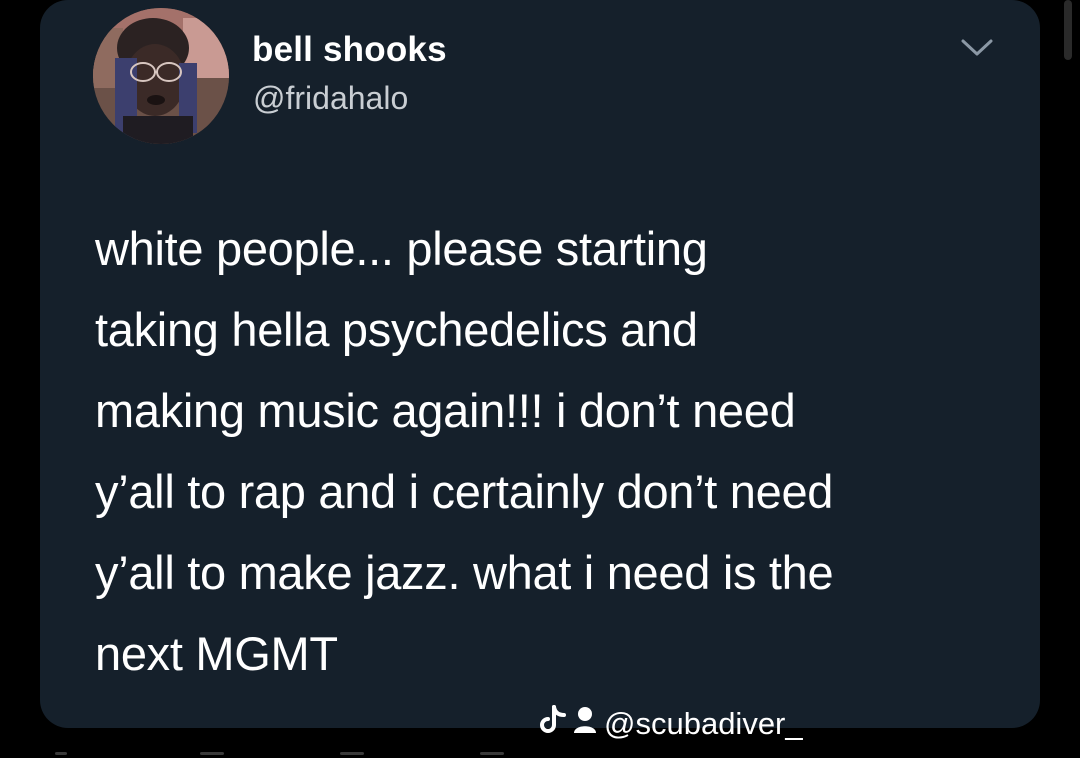 This screenshot has height=758, width=1080. I want to click on chevron-down-icon, so click(977, 48).